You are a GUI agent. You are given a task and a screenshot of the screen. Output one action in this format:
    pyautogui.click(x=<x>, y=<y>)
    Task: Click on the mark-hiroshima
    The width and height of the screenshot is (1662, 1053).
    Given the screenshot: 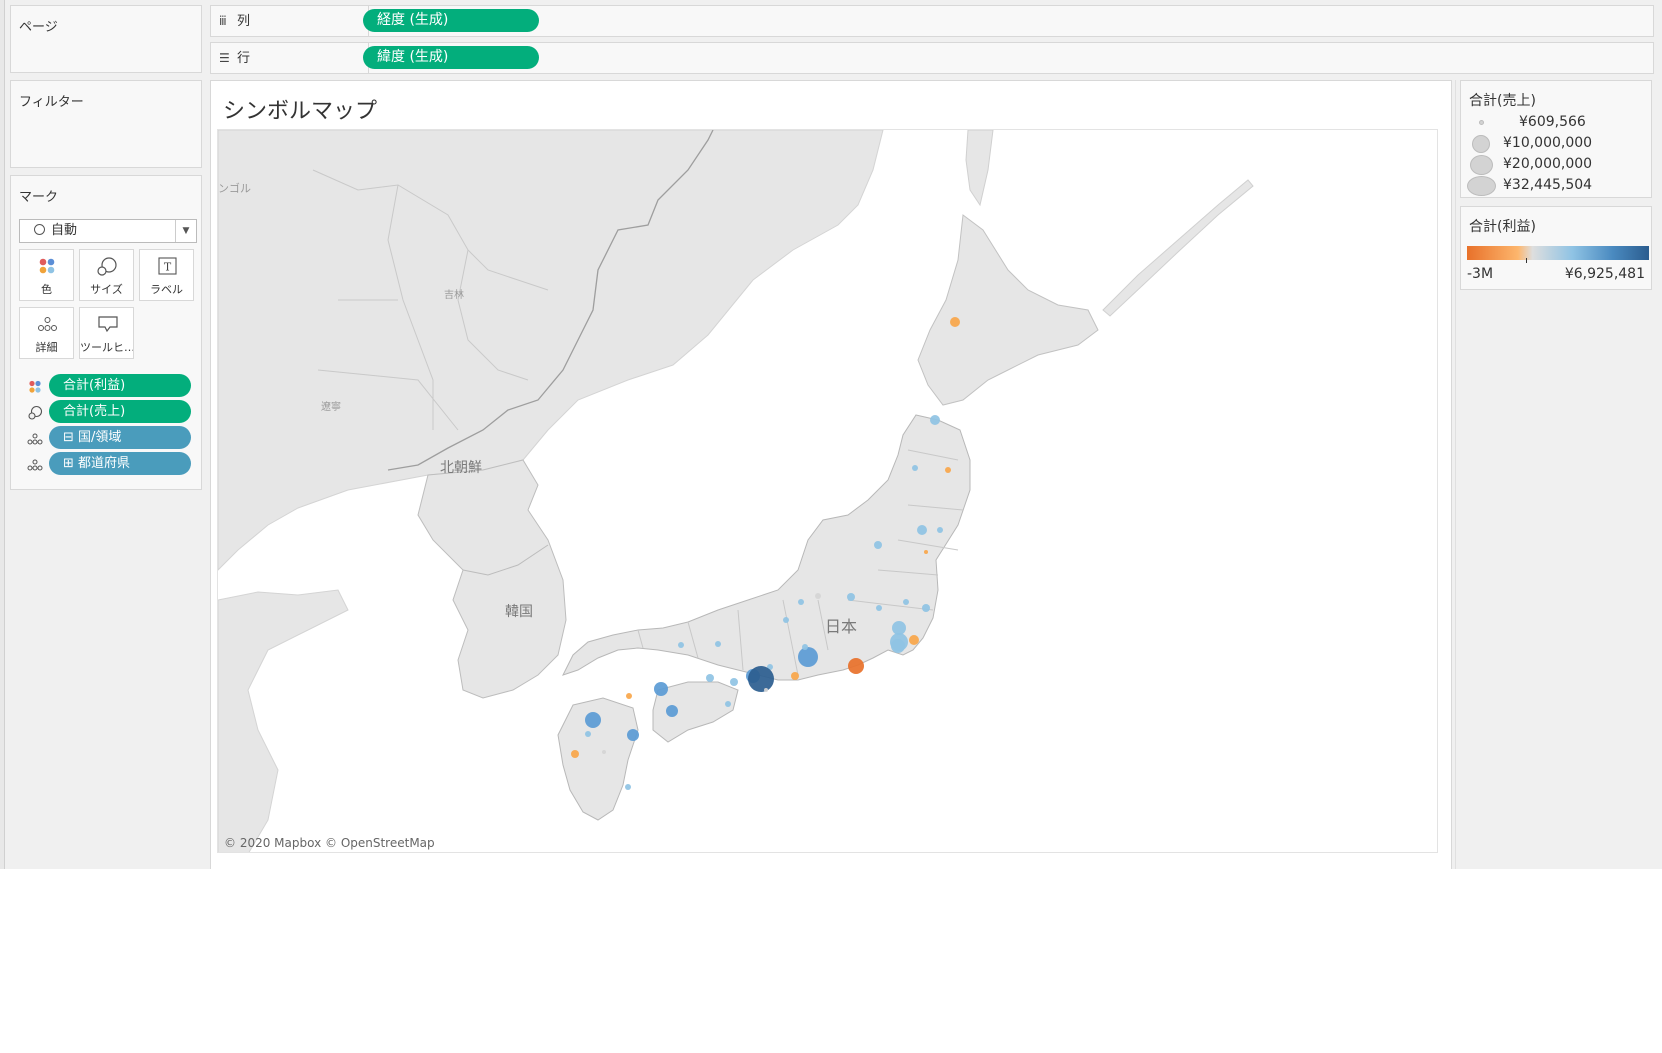 What is the action you would take?
    pyautogui.click(x=661, y=689)
    